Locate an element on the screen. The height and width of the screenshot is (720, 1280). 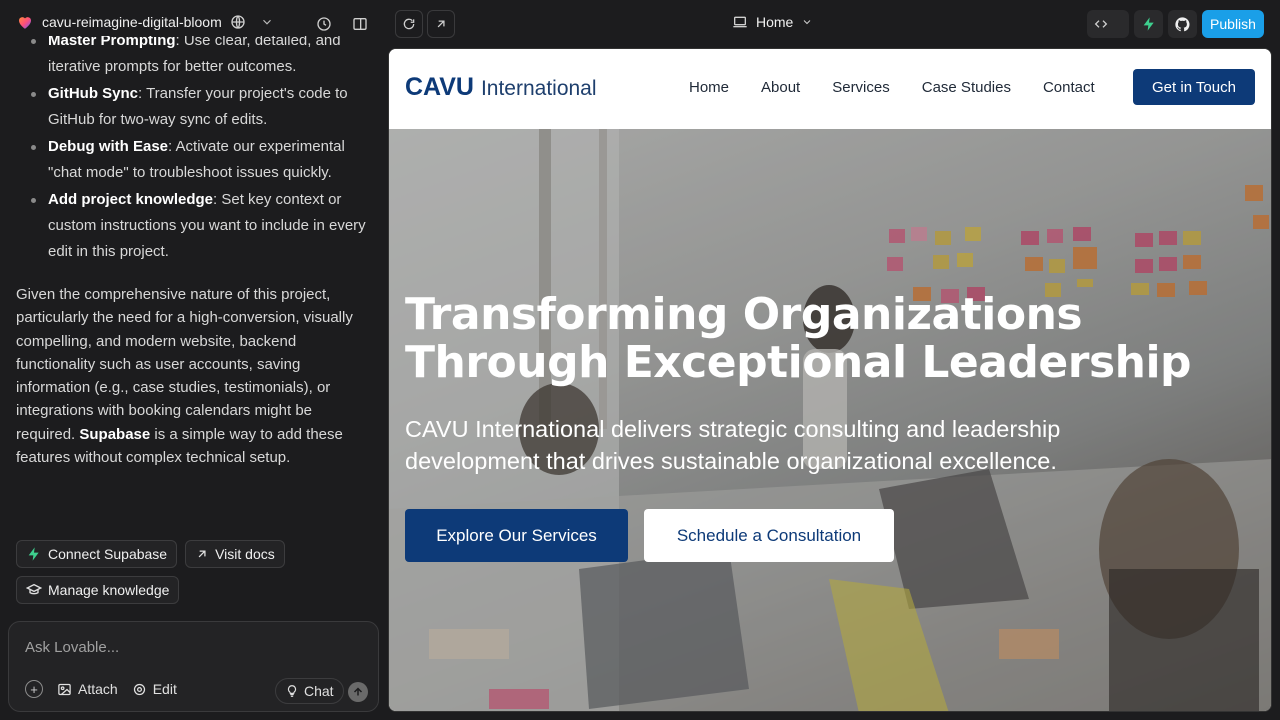
open-external-button is located at coordinates (441, 24).